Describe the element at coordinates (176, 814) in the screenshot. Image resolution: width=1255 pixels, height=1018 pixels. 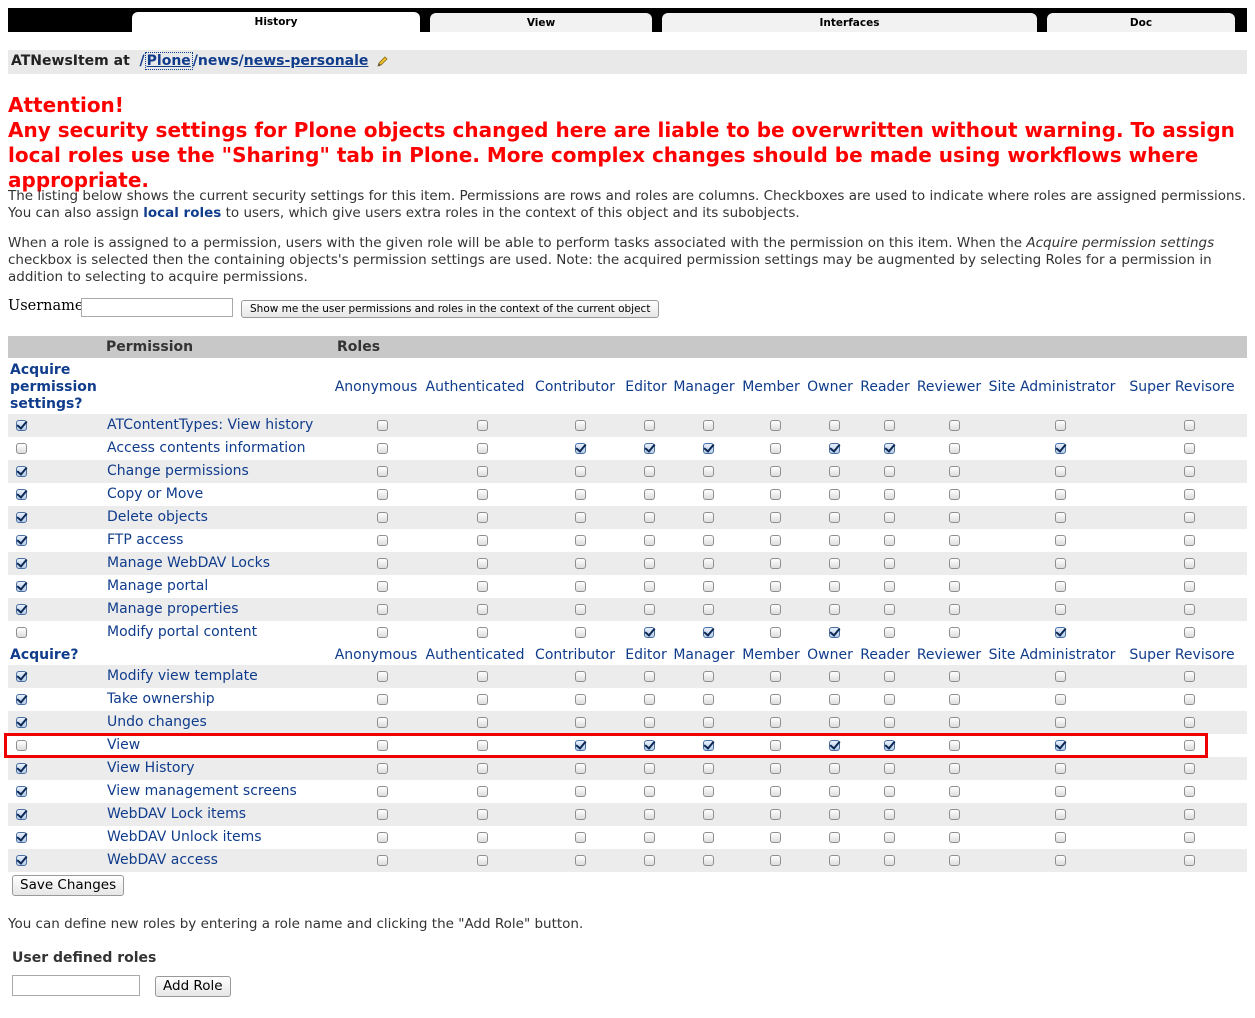
I see `permission-link: WebDAV Lock items` at that location.